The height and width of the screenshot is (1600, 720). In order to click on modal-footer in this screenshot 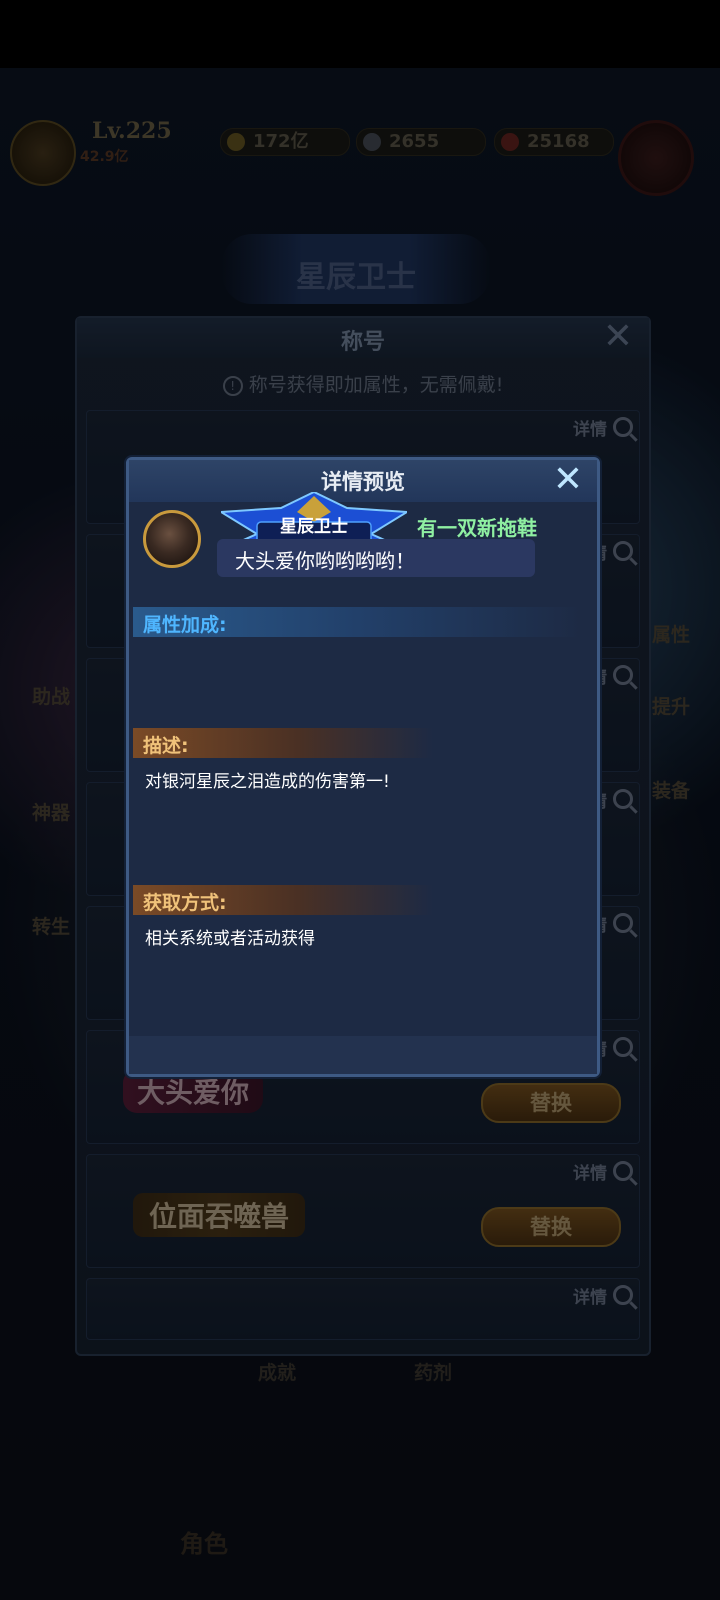, I will do `click(363, 1055)`.